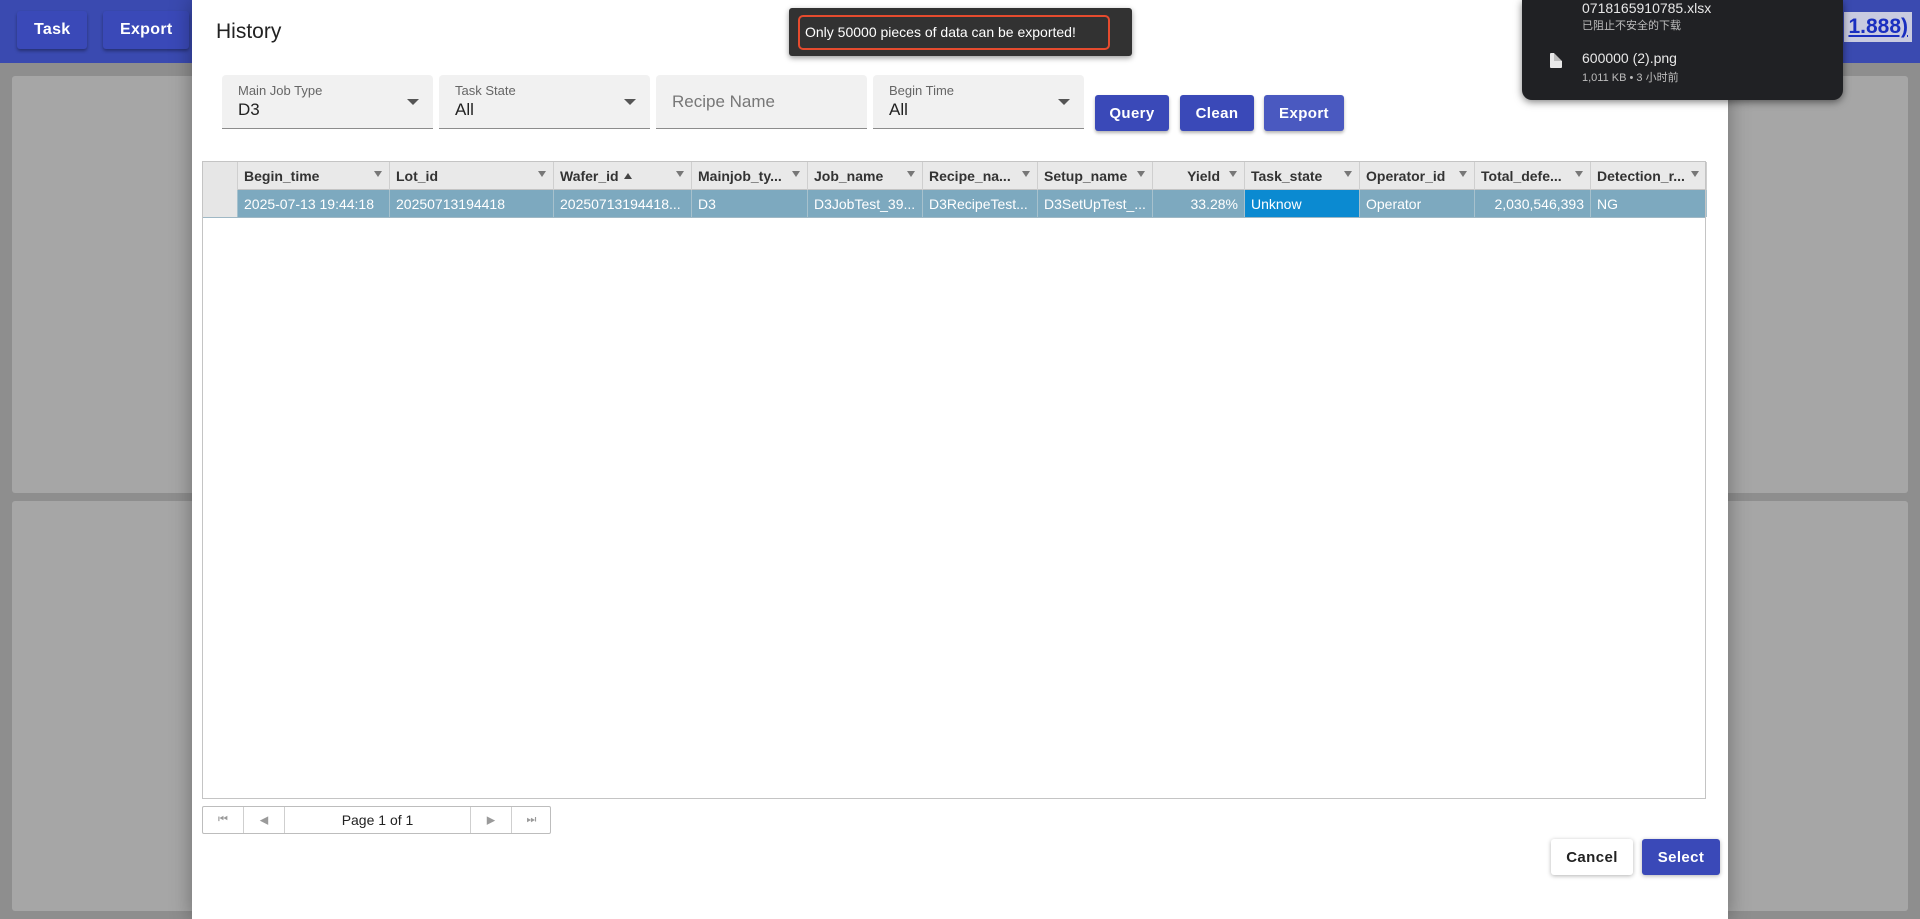 Image resolution: width=1920 pixels, height=919 pixels. I want to click on export-button: Export, so click(1304, 113).